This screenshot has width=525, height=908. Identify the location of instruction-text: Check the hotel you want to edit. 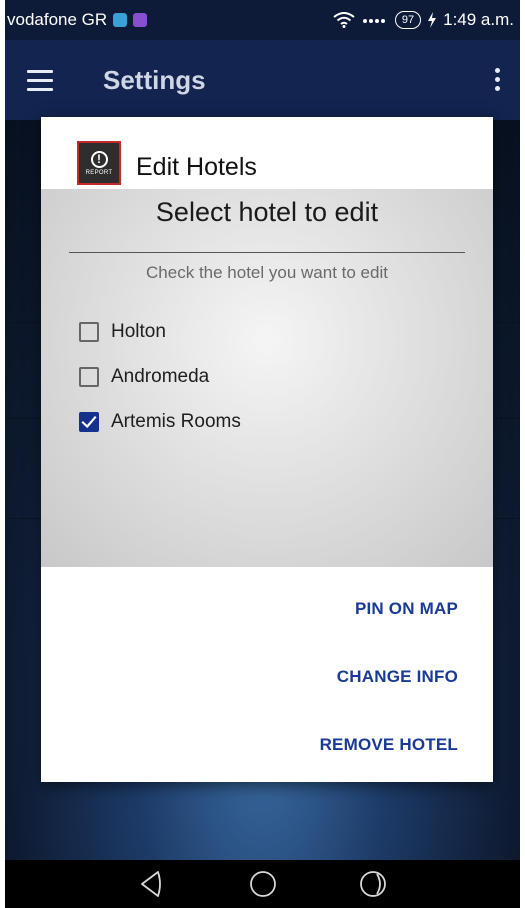
(267, 272).